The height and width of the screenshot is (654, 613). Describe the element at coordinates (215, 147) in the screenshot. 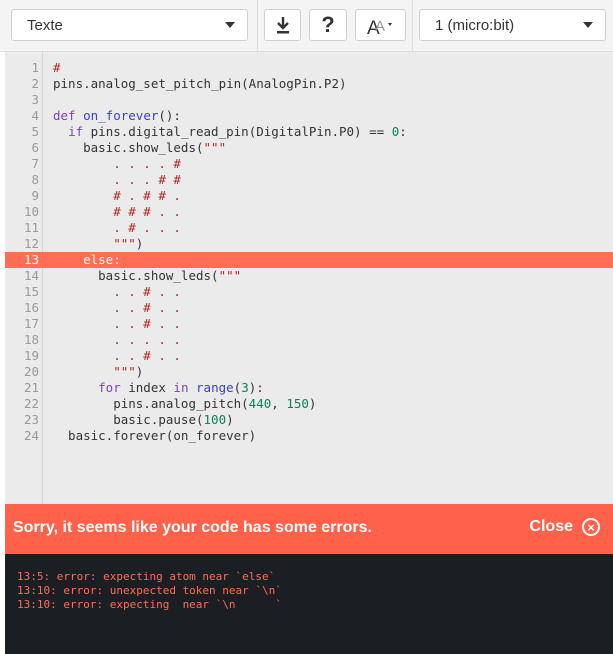

I see `code-token: """` at that location.